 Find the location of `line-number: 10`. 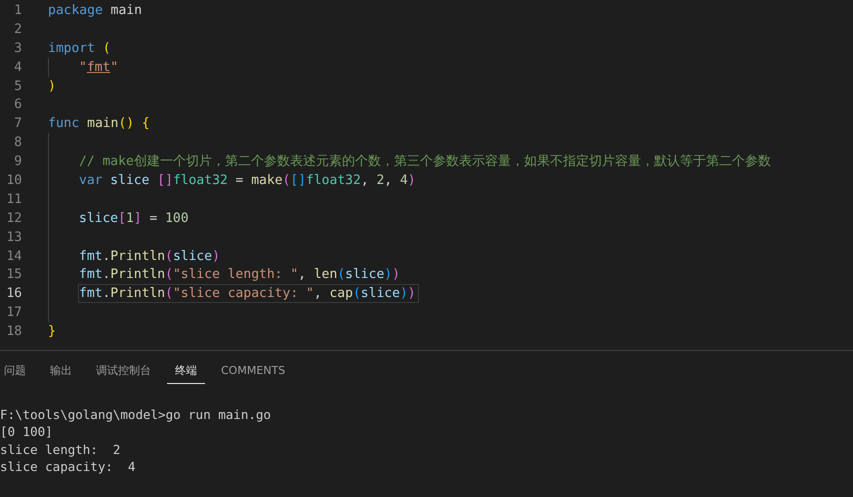

line-number: 10 is located at coordinates (13, 180).